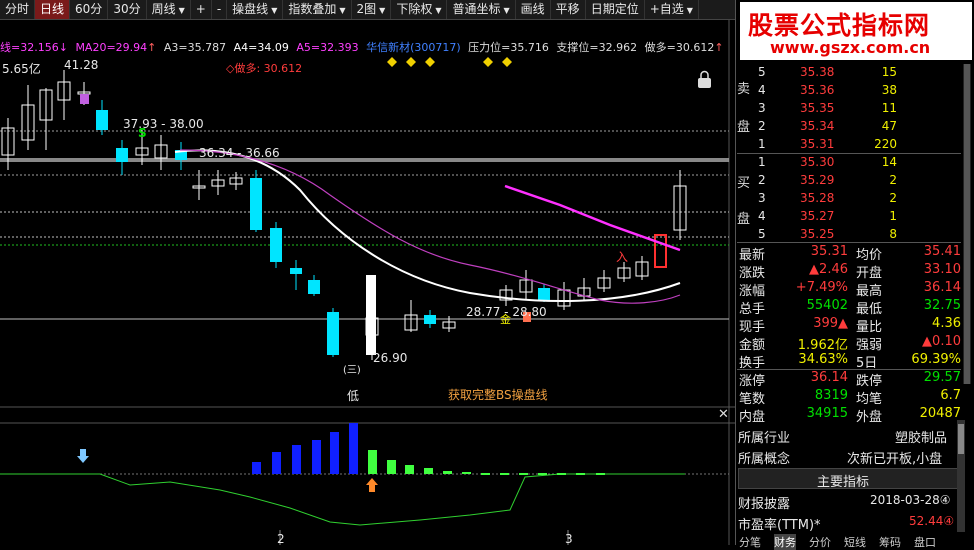 Image resolution: width=974 pixels, height=550 pixels. What do you see at coordinates (827, 305) in the screenshot?
I see `stat-value: 55402` at bounding box center [827, 305].